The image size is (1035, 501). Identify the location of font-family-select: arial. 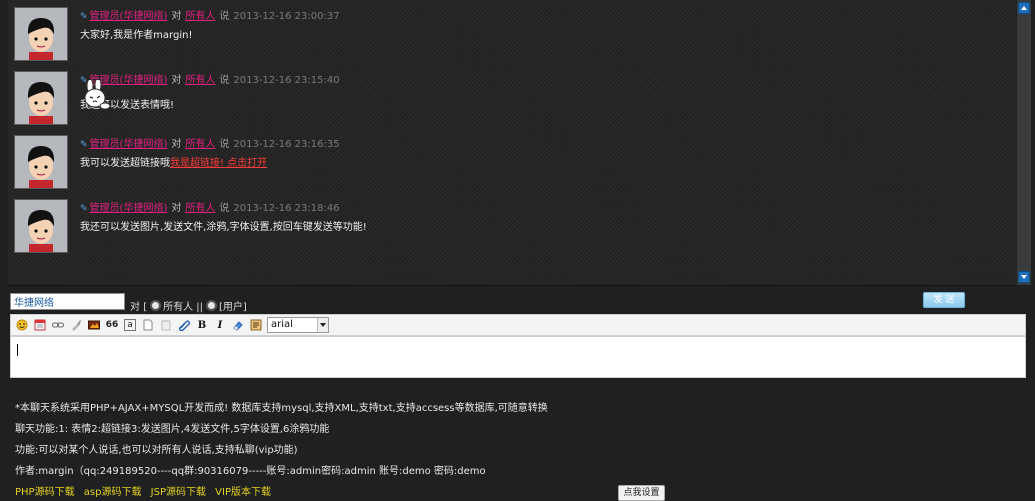
(298, 325).